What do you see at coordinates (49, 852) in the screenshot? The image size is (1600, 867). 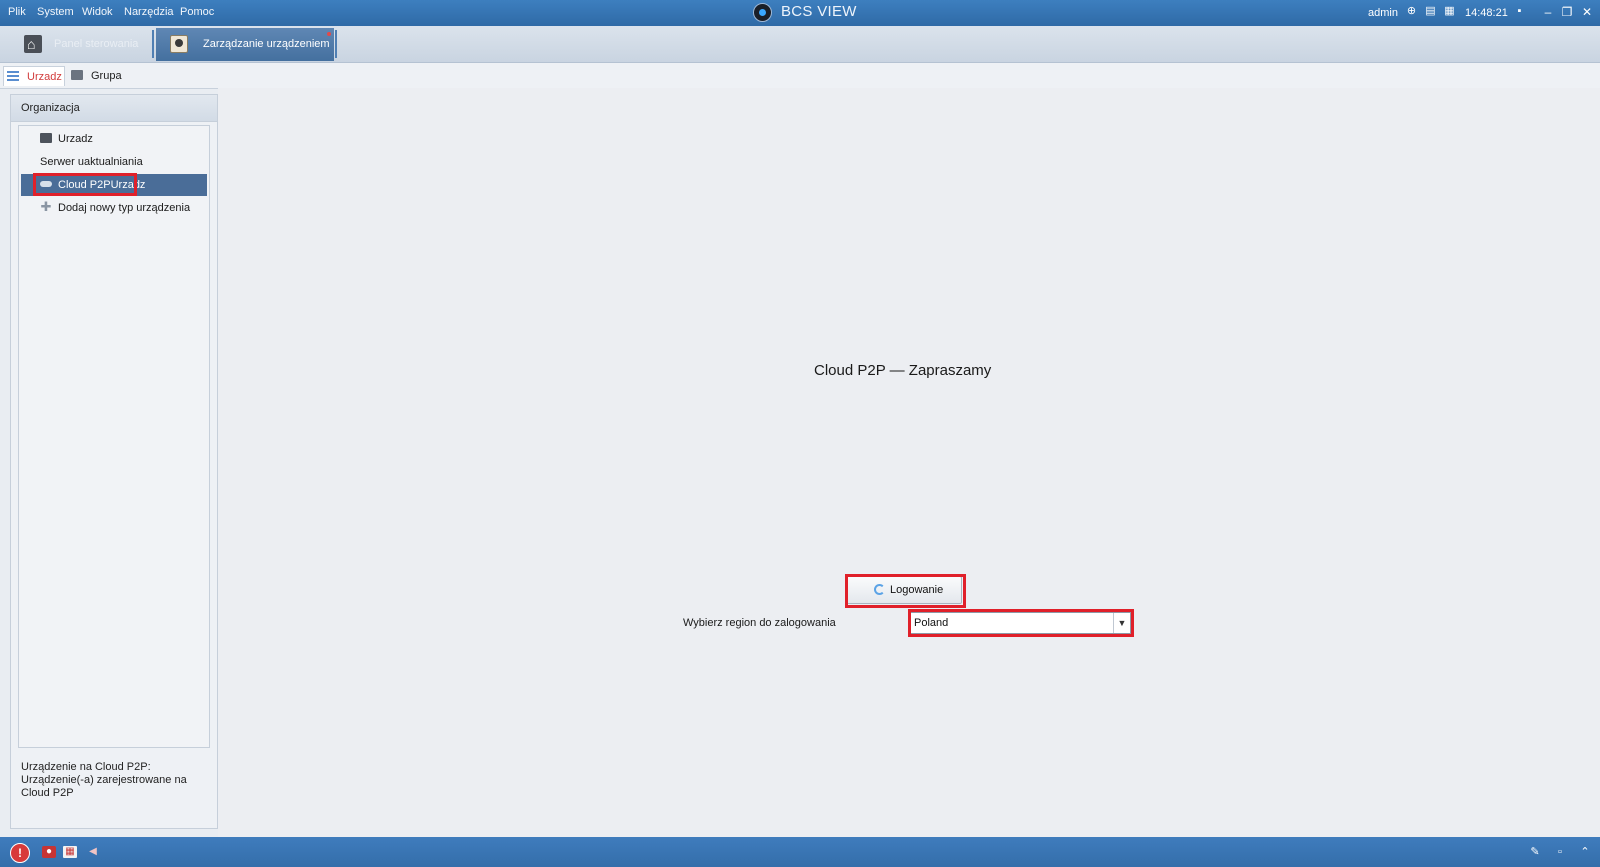 I see `record-icon: ●` at bounding box center [49, 852].